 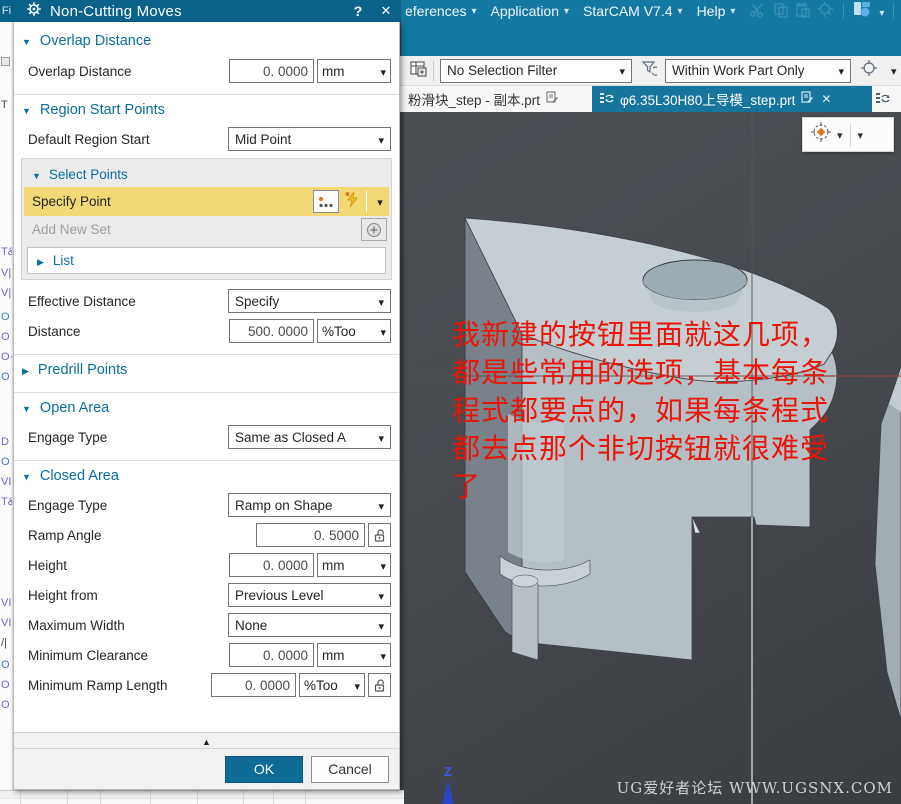 I want to click on minimum-ramp-length-lock-button, so click(x=379, y=685).